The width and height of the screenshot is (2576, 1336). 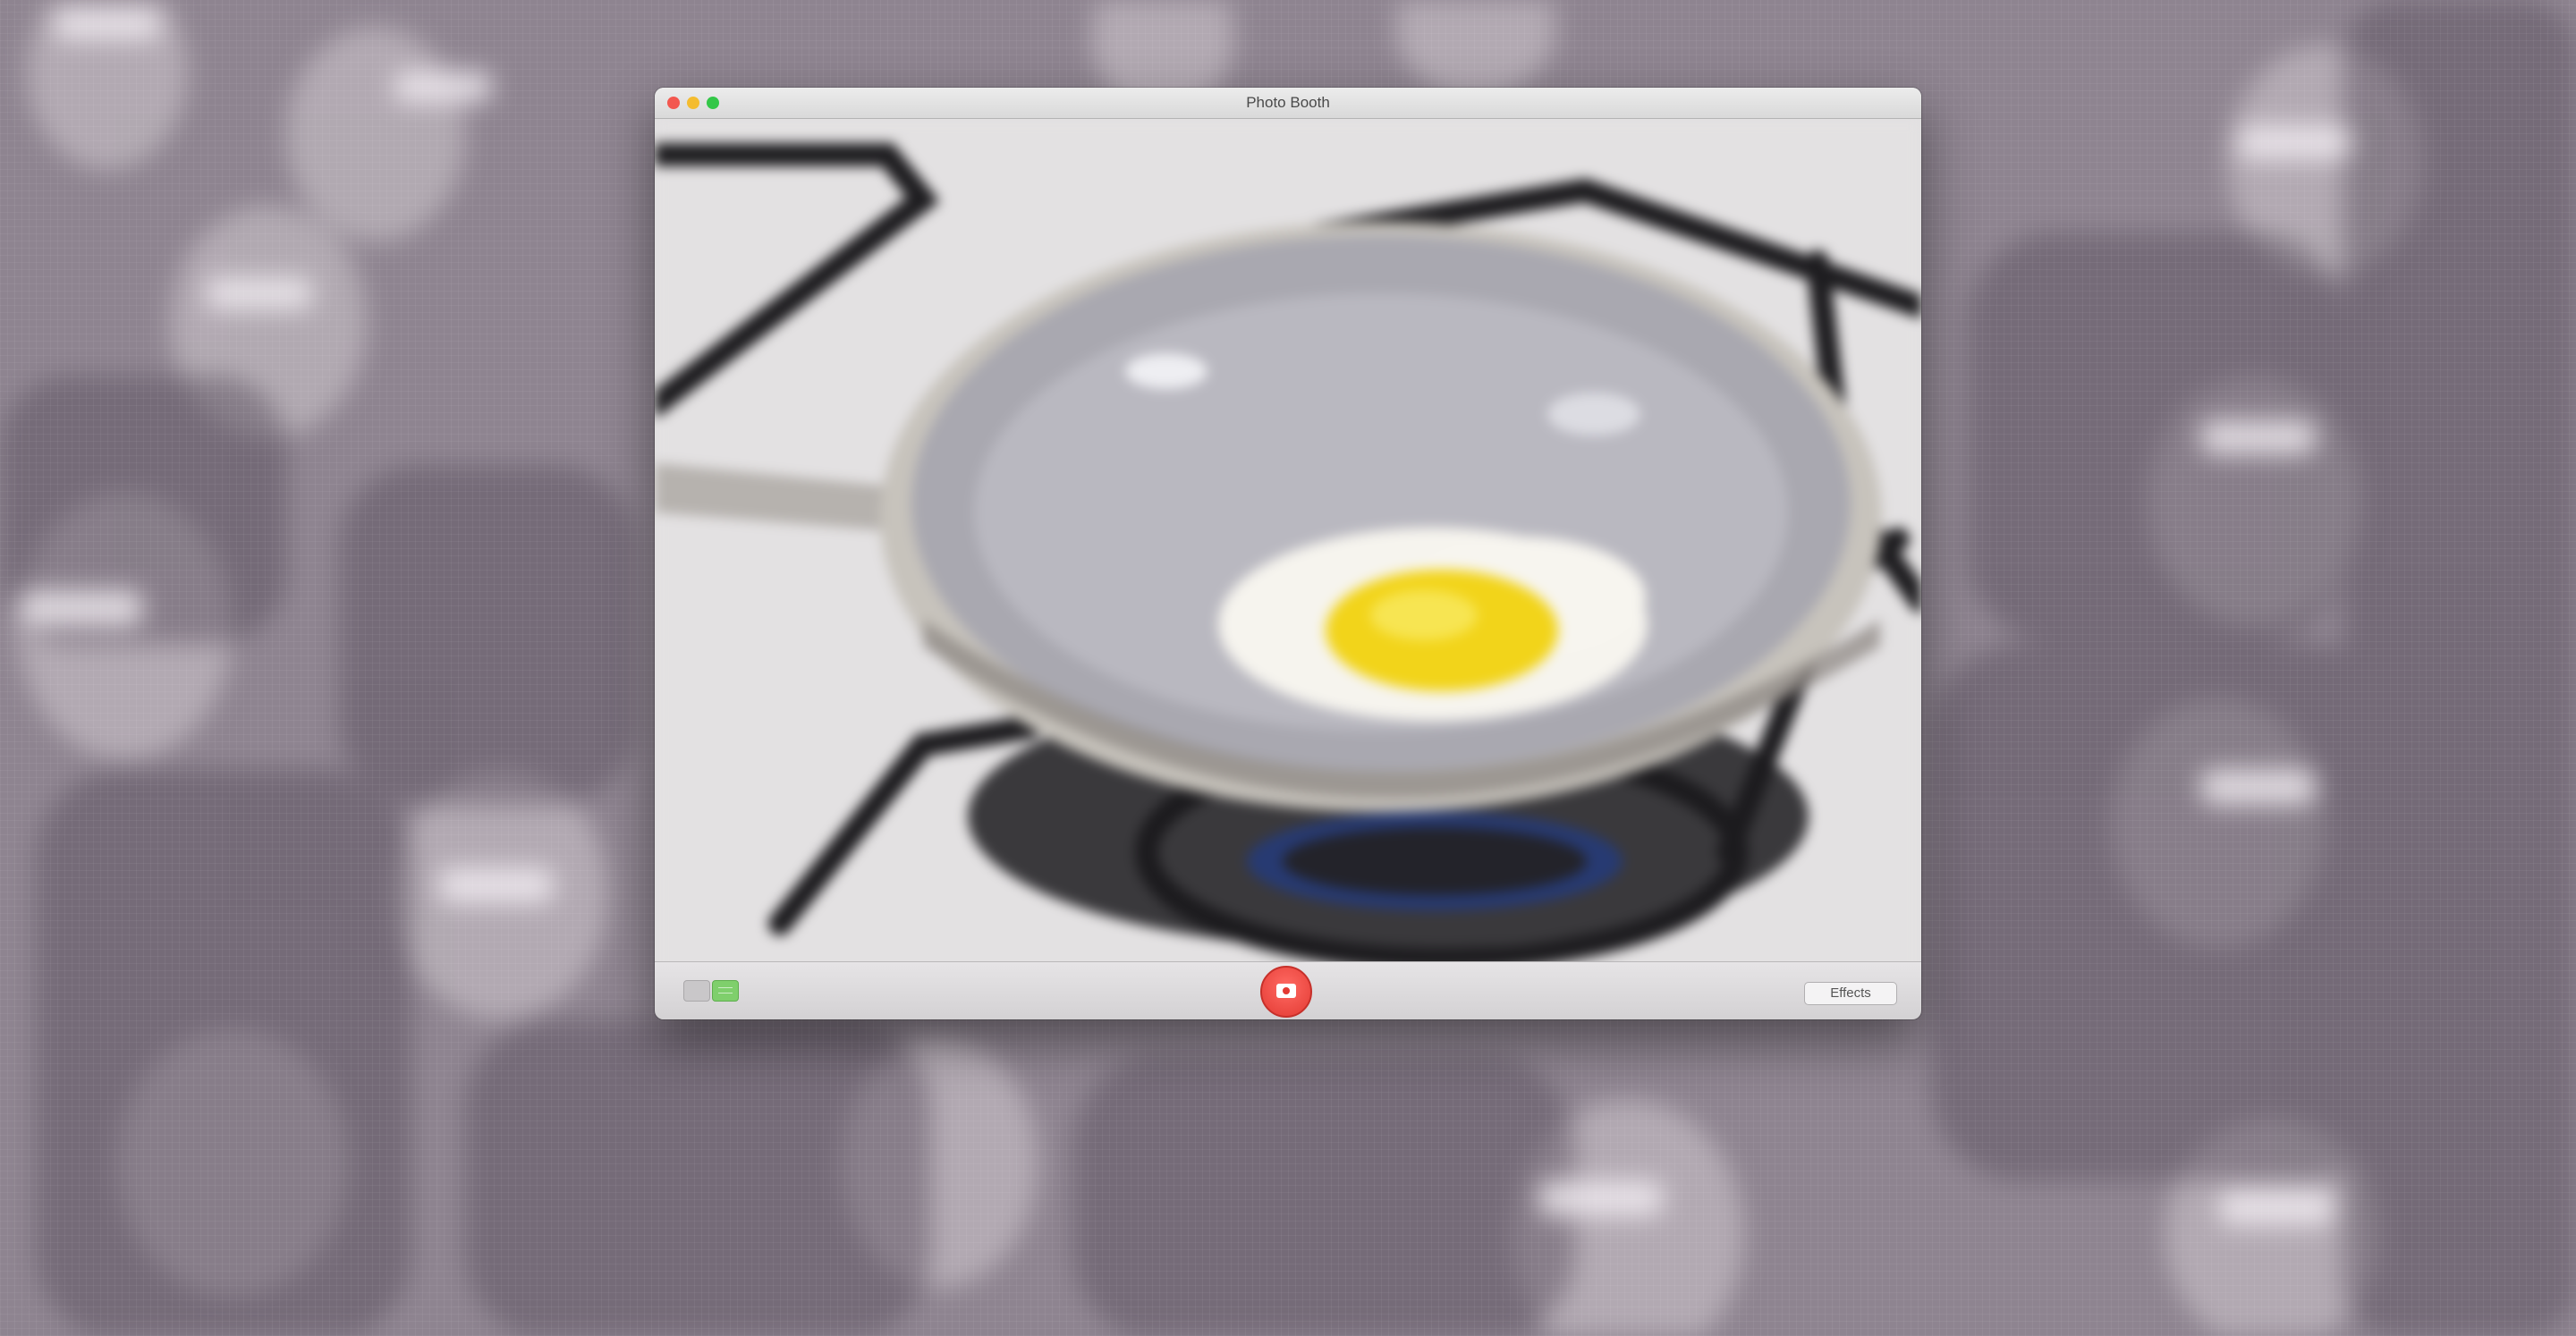 I want to click on toolbar-region: Effects, so click(x=1288, y=990).